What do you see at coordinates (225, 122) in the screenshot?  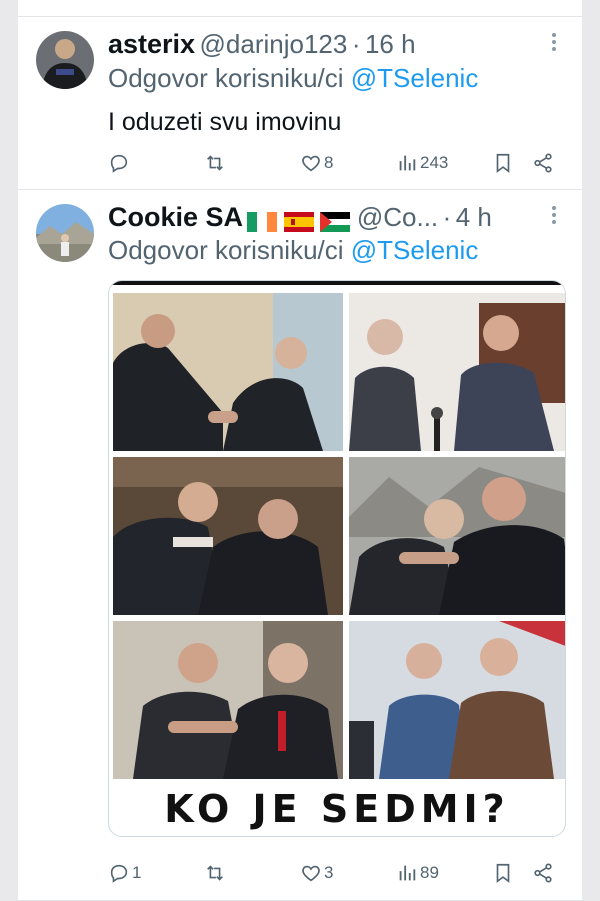 I see `tweet-text: I oduzeti svu imovinu` at bounding box center [225, 122].